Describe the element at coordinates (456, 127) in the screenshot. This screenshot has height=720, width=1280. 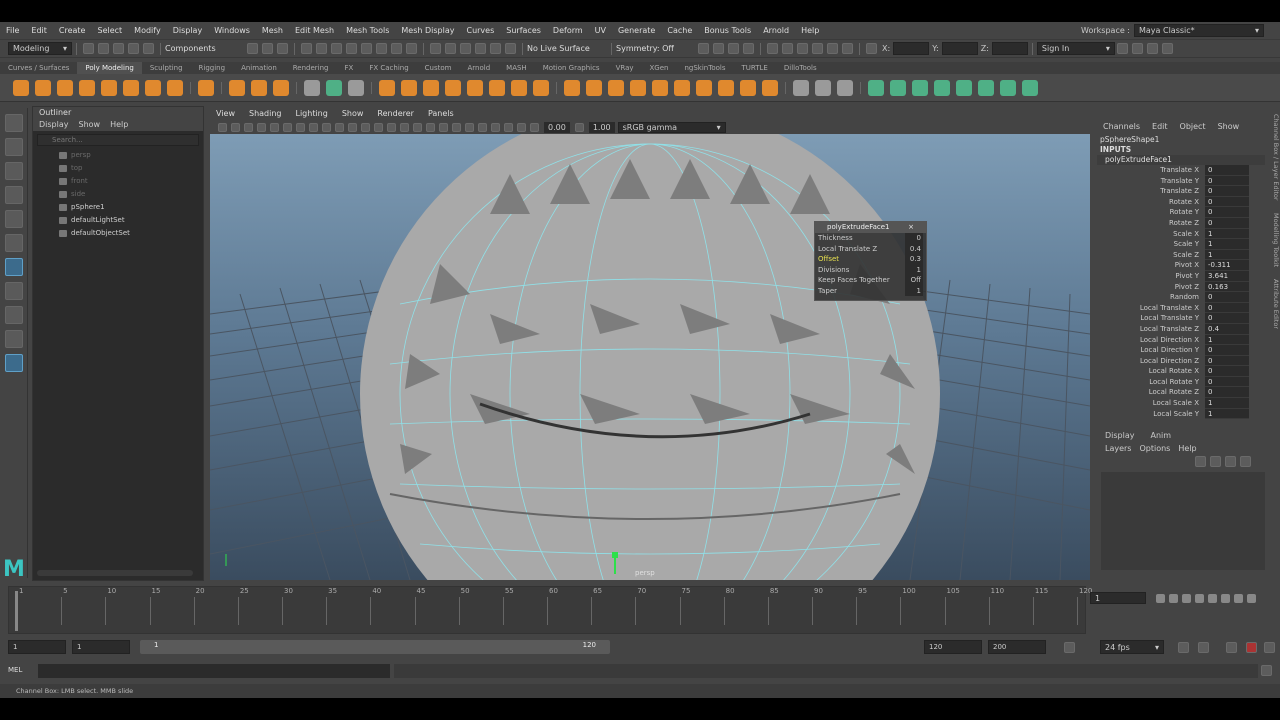
I see `motion-blur-icon` at that location.